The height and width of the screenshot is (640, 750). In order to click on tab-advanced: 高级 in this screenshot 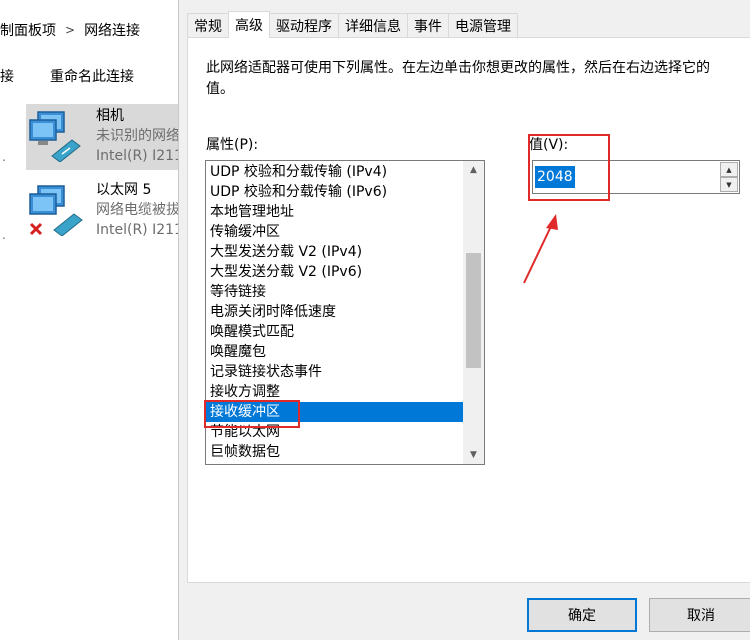, I will do `click(249, 24)`.